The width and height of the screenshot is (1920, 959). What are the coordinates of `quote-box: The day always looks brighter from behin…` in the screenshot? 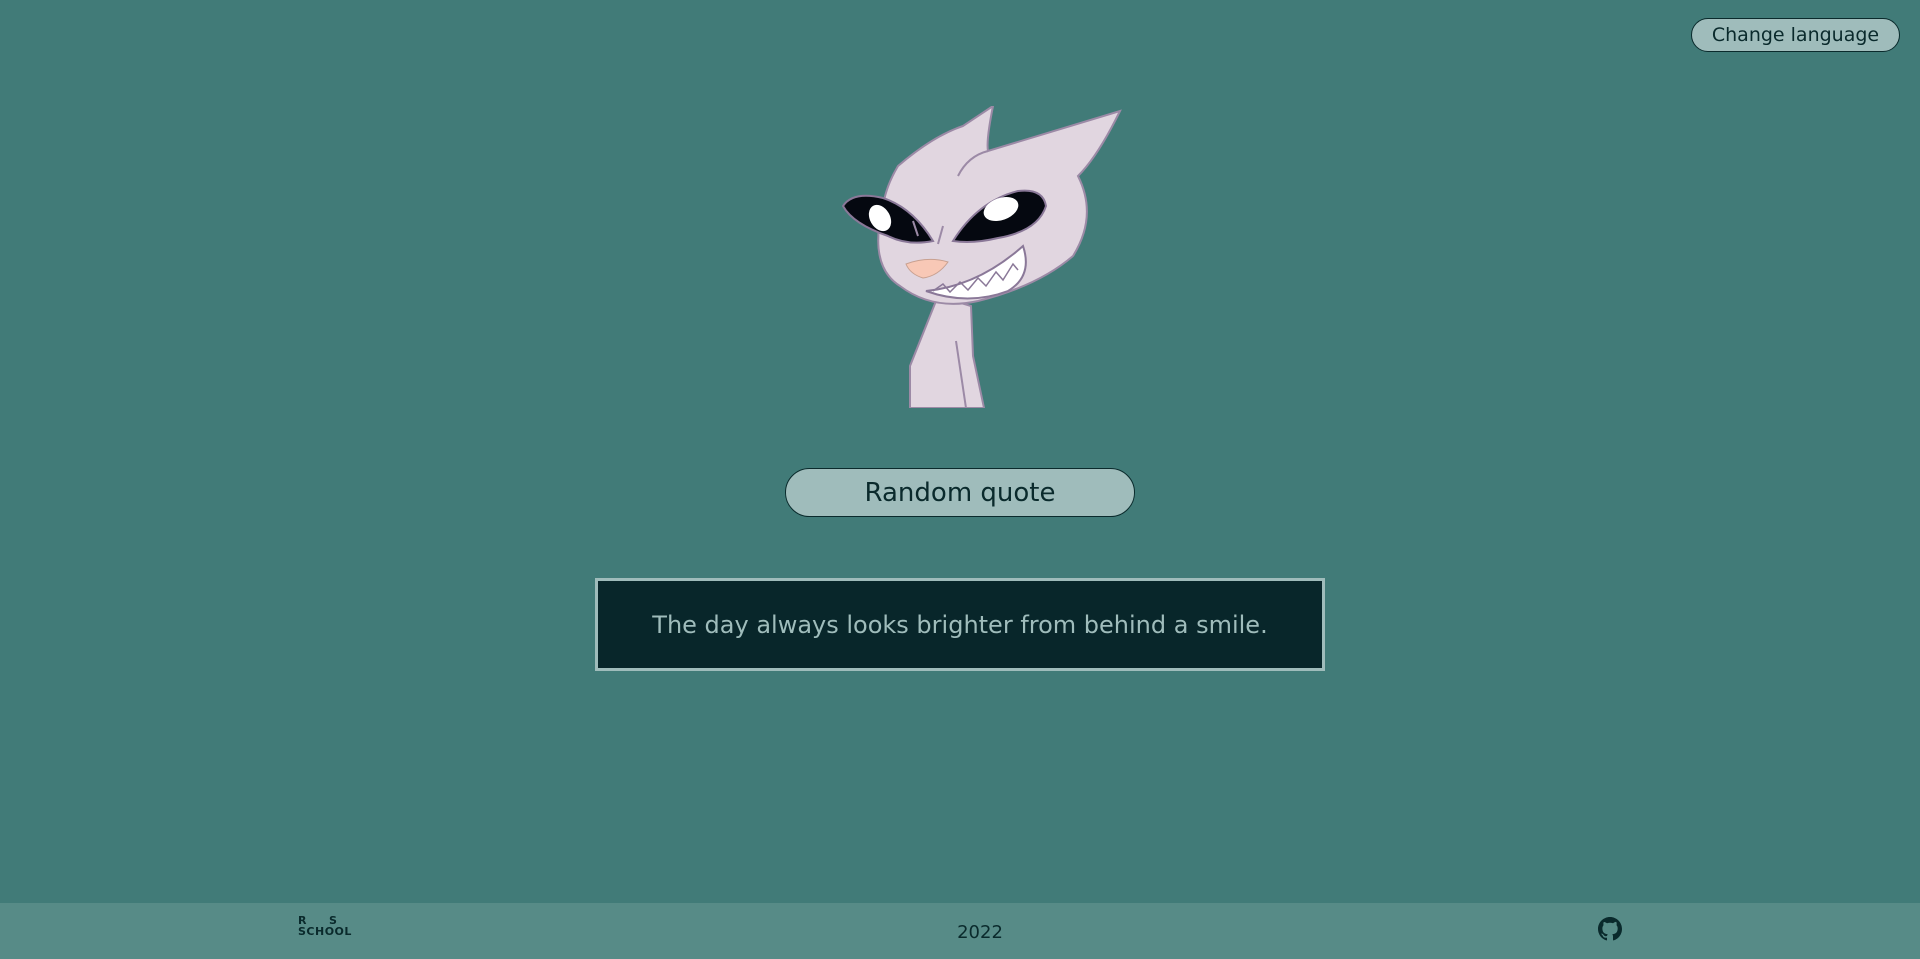 It's located at (960, 624).